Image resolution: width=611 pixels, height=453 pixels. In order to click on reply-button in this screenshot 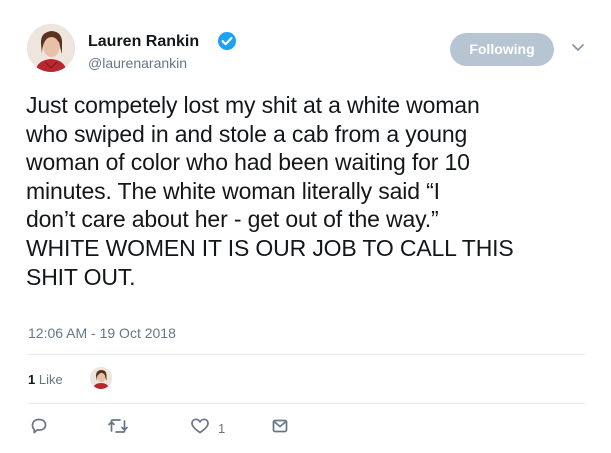, I will do `click(39, 427)`.